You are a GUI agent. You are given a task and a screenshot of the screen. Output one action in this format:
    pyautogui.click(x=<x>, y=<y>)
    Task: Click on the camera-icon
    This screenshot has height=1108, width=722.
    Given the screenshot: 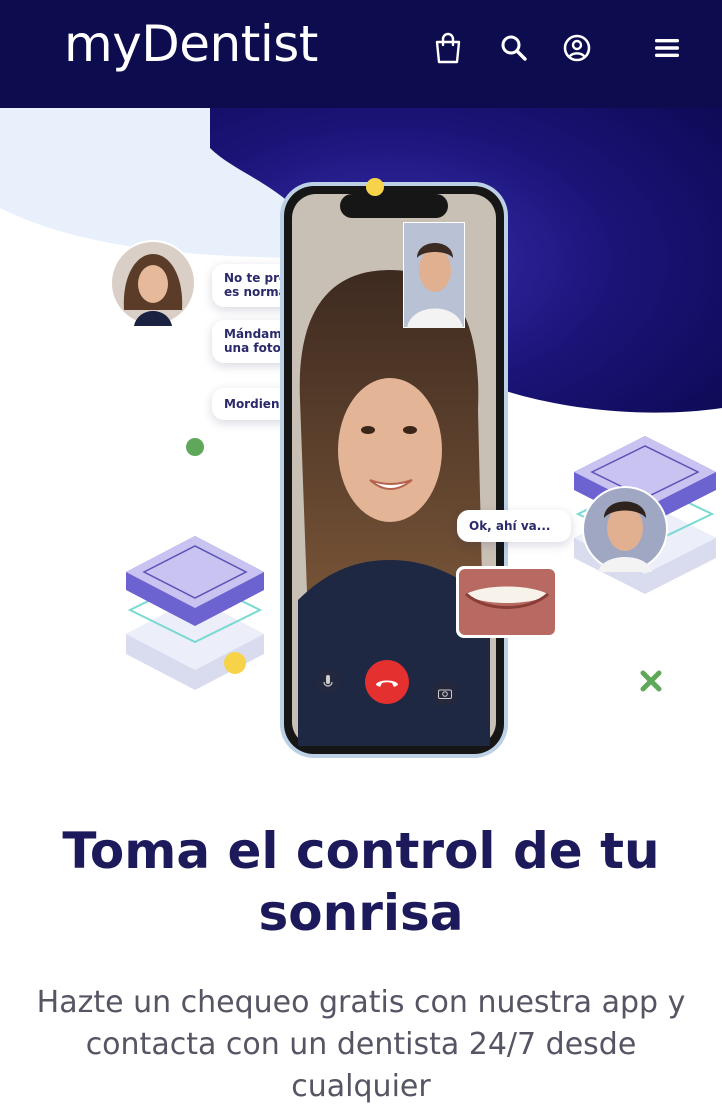 What is the action you would take?
    pyautogui.click(x=445, y=693)
    